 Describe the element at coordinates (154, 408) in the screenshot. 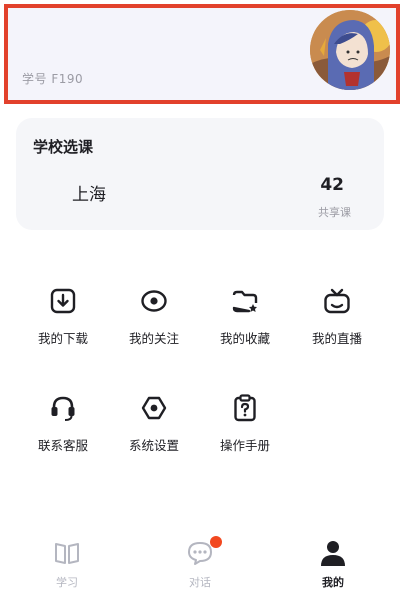

I see `hexagon-settings-icon` at that location.